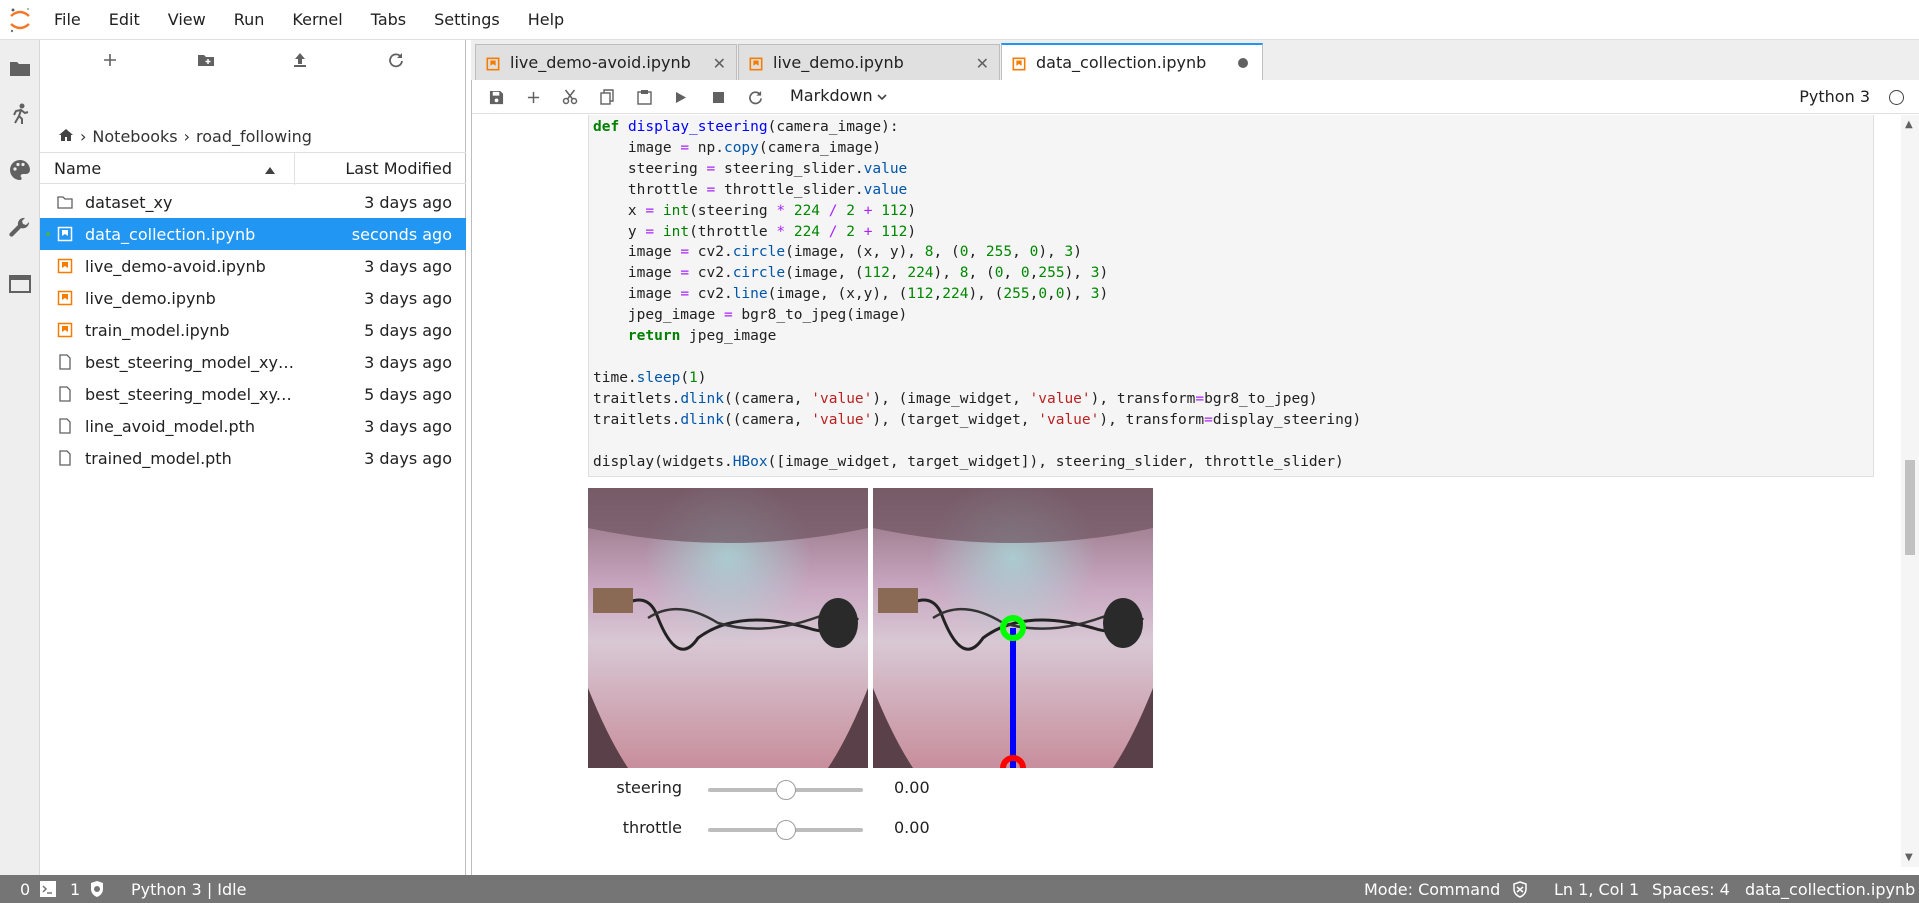 The width and height of the screenshot is (1919, 903). Describe the element at coordinates (20, 284) in the screenshot. I see `tabs-icon` at that location.